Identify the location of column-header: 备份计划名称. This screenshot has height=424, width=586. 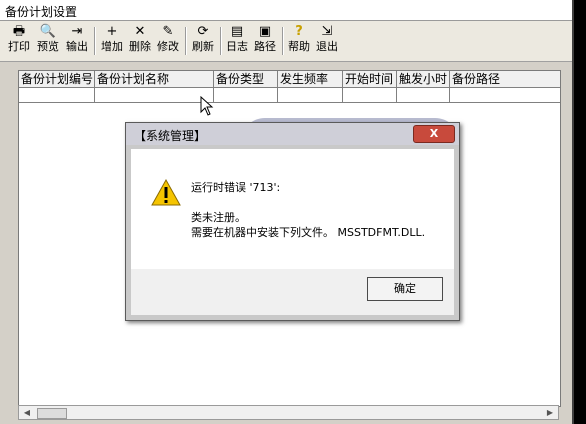
(154, 79).